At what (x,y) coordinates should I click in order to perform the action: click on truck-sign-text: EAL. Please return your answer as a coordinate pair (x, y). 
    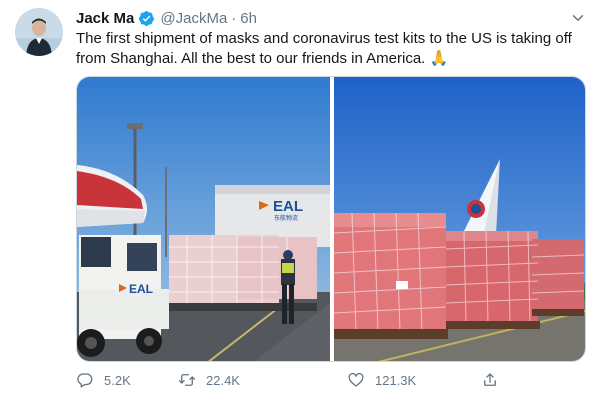
    Looking at the image, I should click on (141, 289).